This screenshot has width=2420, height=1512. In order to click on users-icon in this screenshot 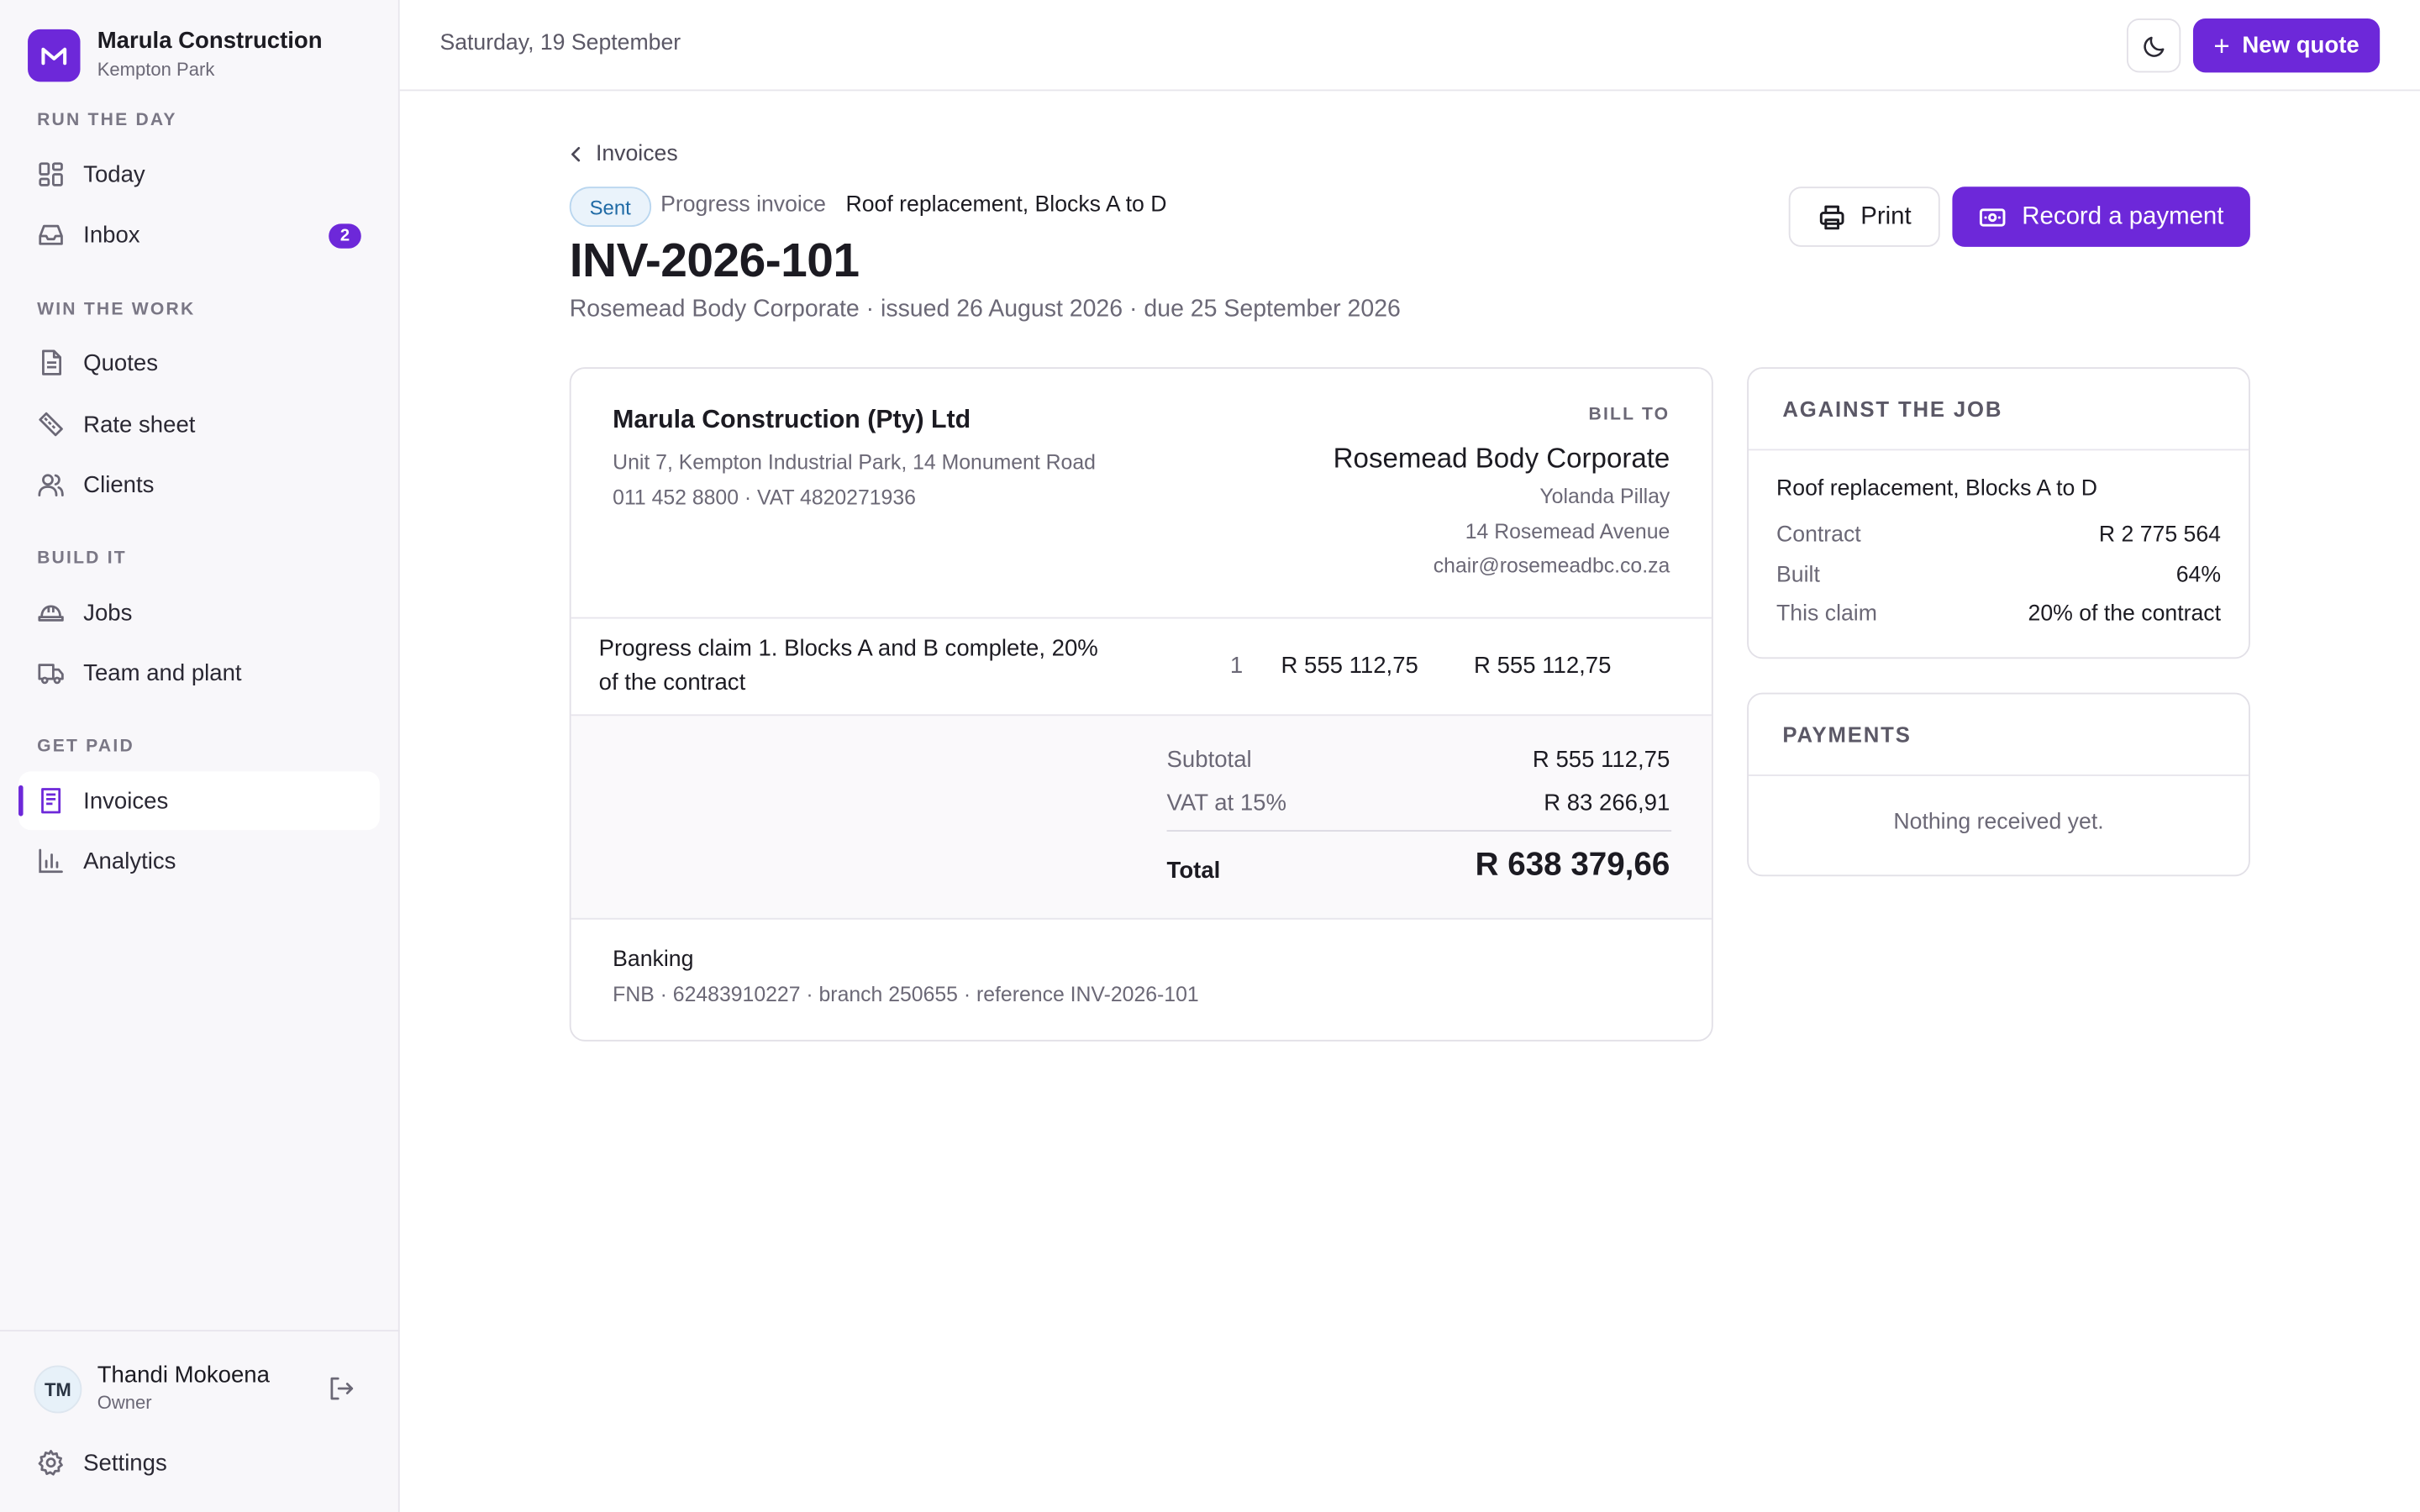, I will do `click(51, 484)`.